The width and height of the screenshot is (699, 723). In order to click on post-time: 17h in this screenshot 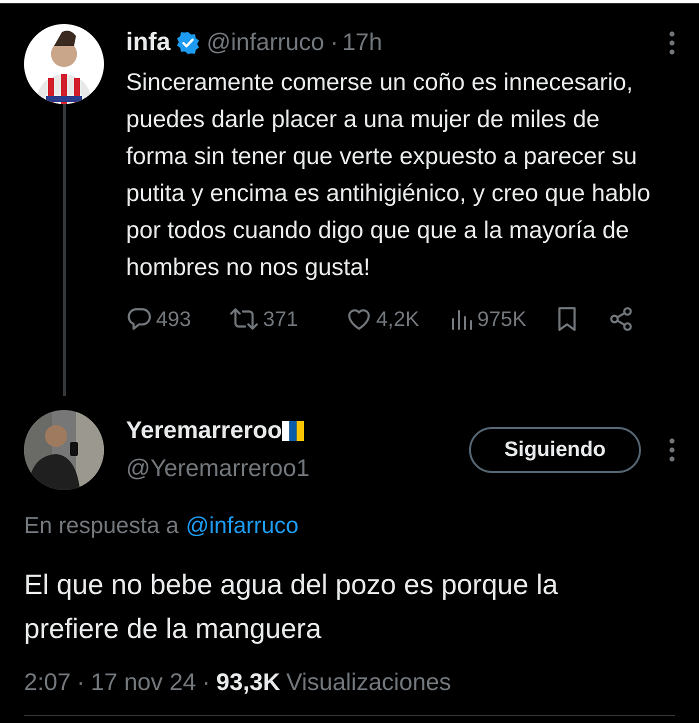, I will do `click(362, 42)`.